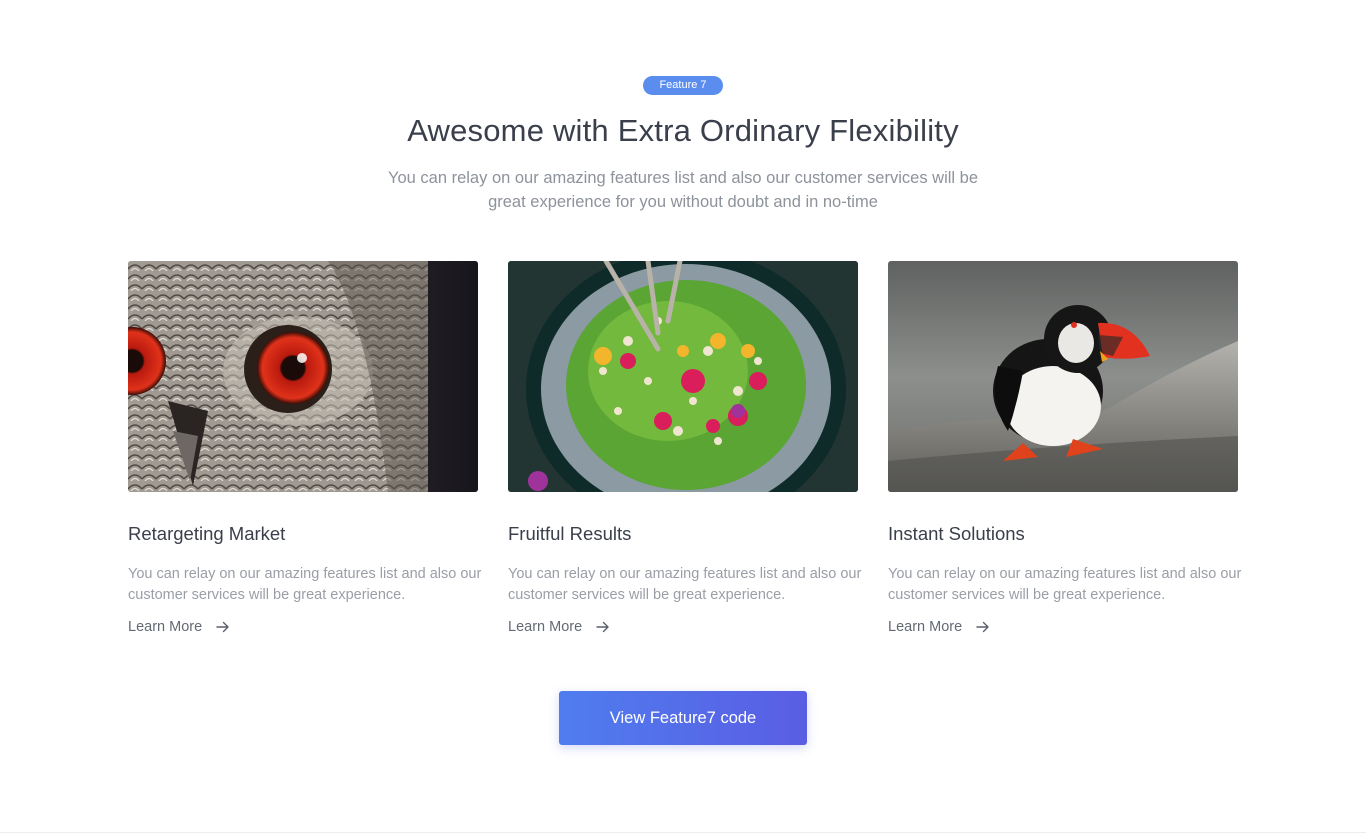  Describe the element at coordinates (207, 533) in the screenshot. I see `card-title: Retargeting Market` at that location.